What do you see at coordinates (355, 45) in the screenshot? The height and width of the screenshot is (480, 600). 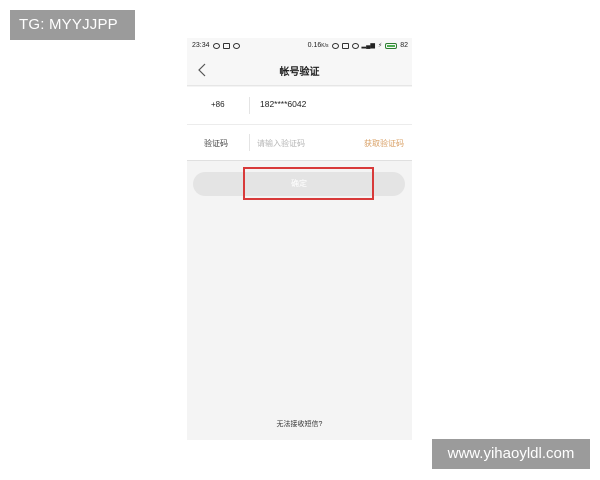 I see `alarm-icon` at bounding box center [355, 45].